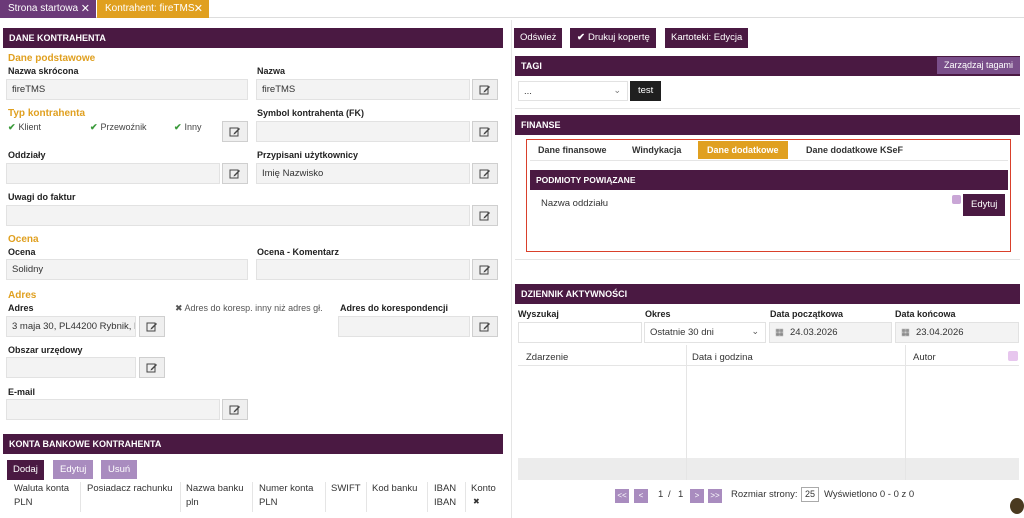 Image resolution: width=1024 pixels, height=518 pixels. I want to click on edit-address-button, so click(152, 326).